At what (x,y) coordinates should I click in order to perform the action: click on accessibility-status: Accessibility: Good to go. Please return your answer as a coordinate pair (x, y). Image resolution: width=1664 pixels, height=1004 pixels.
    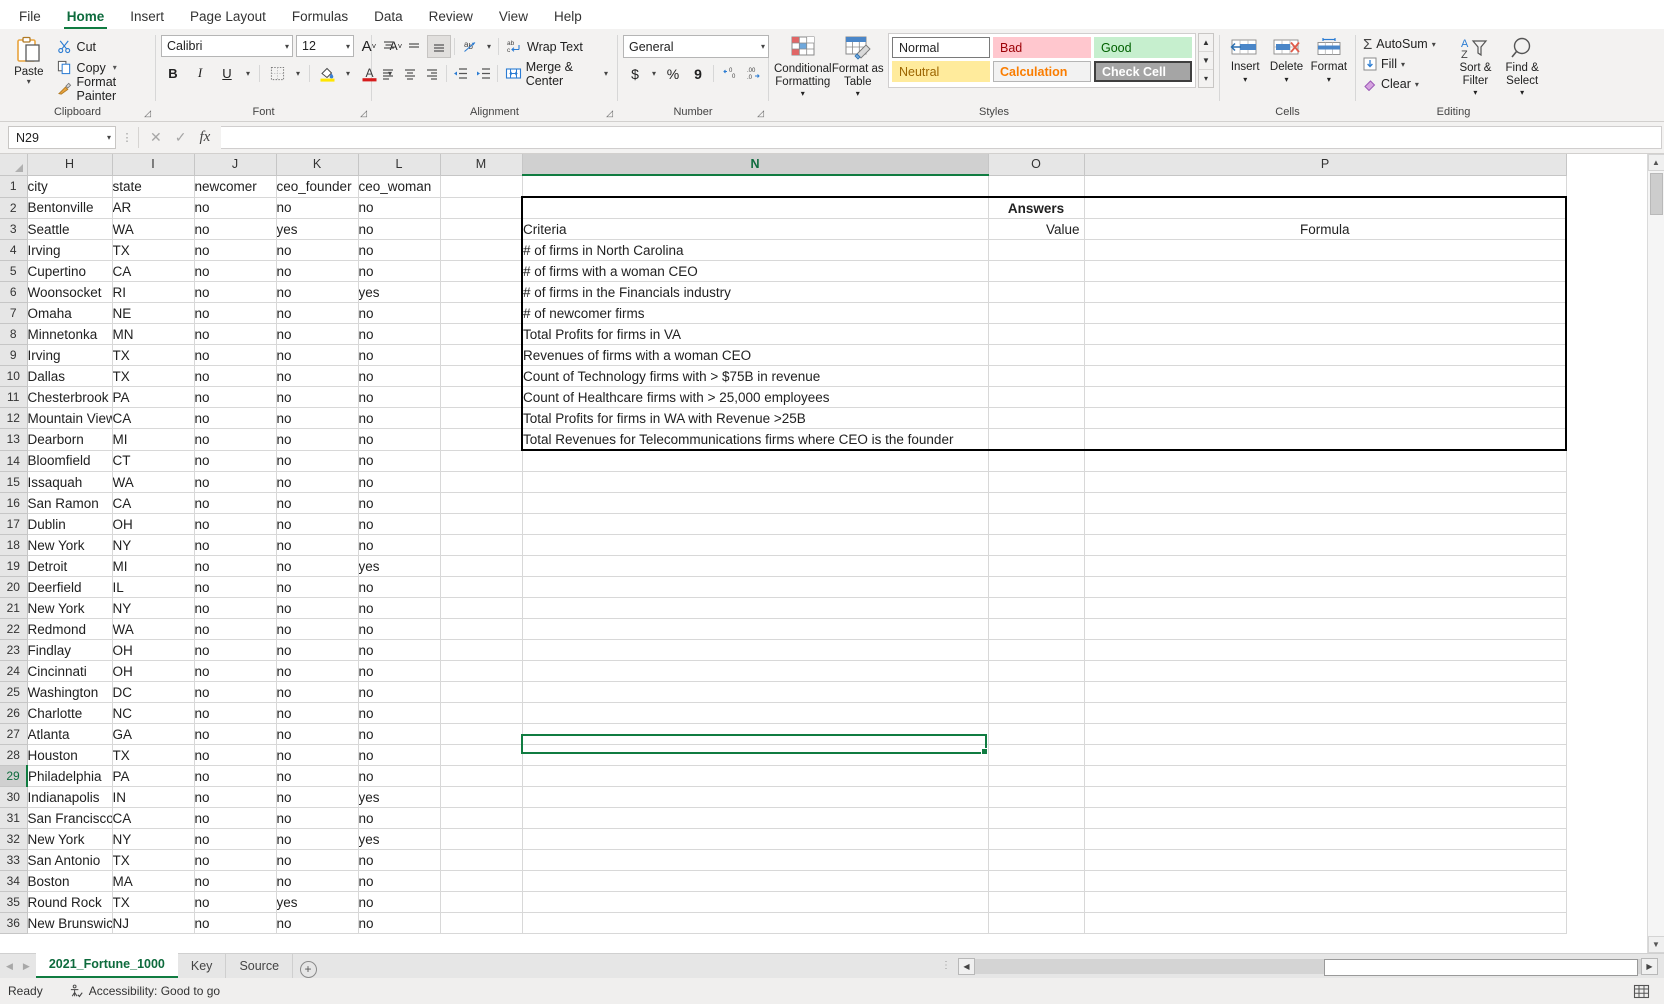
    Looking at the image, I should click on (144, 991).